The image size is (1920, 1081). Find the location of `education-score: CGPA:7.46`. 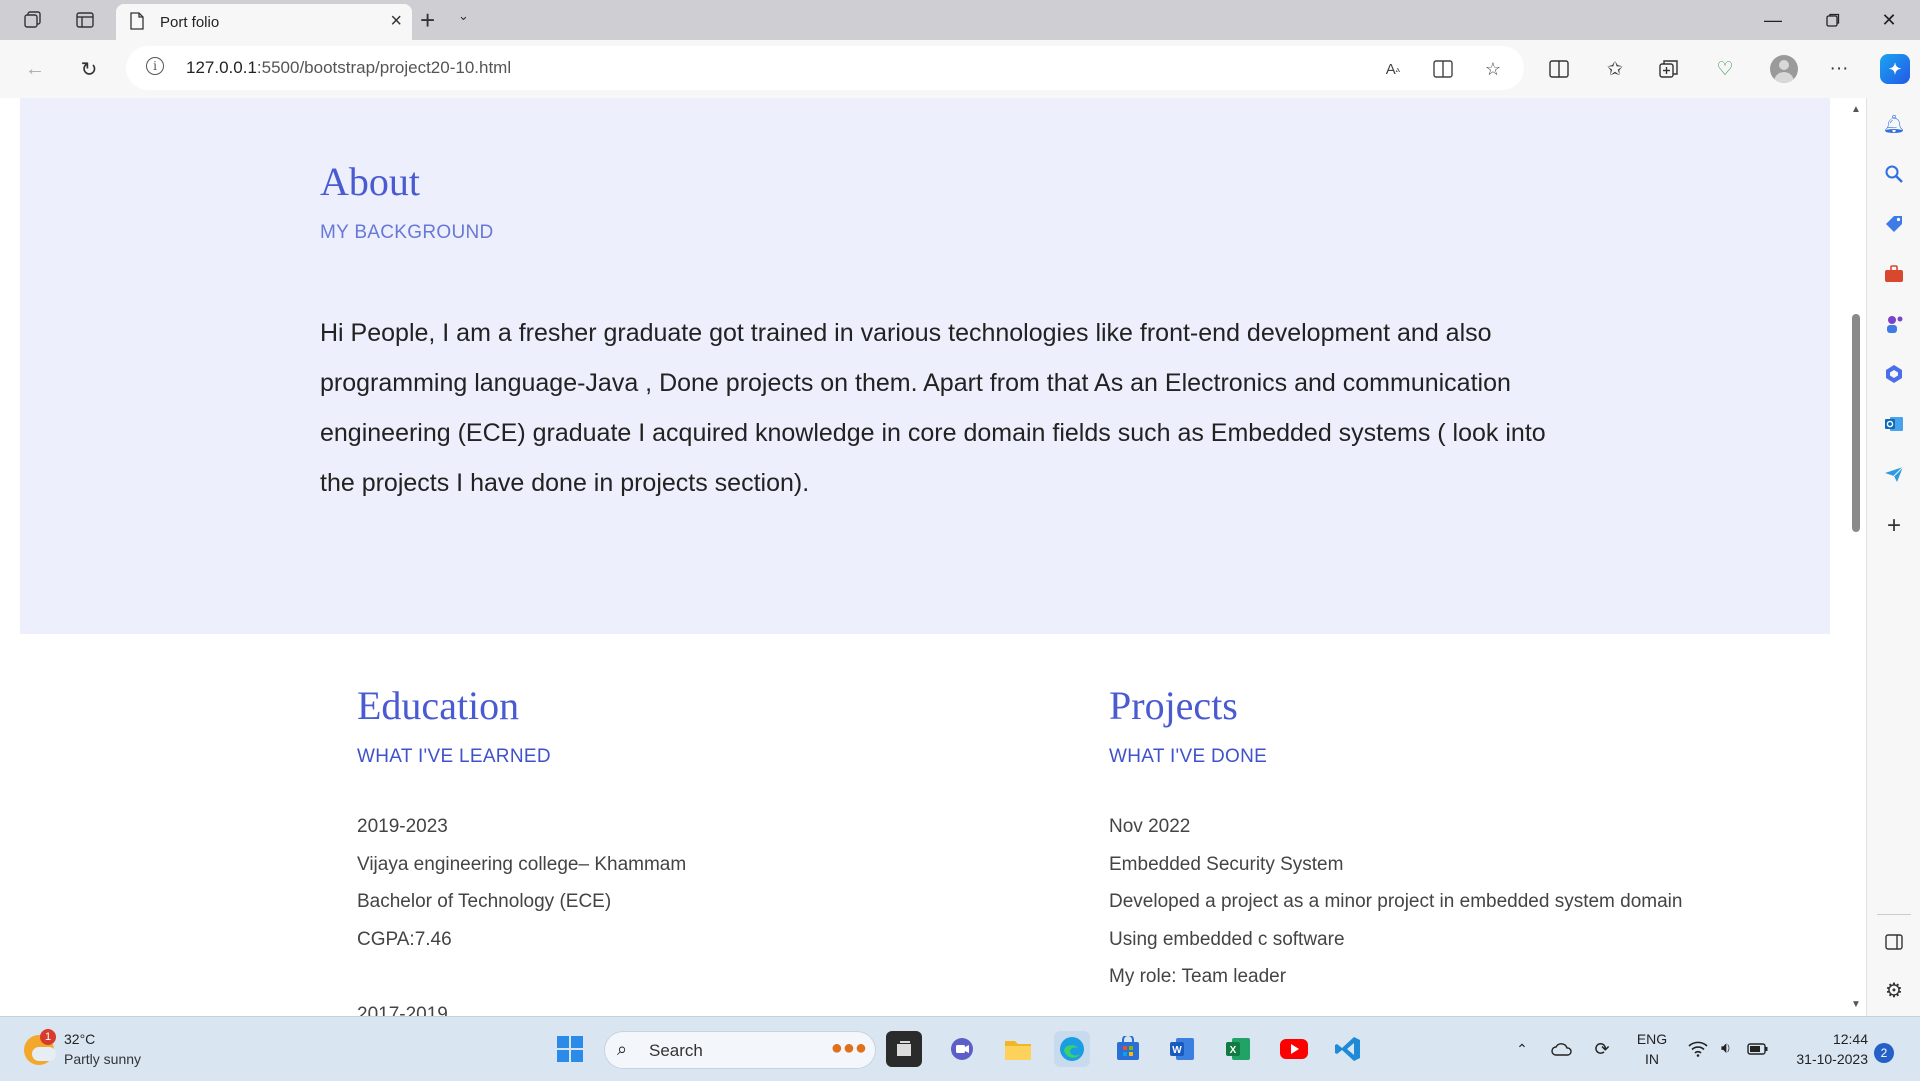

education-score: CGPA:7.46 is located at coordinates (404, 939).